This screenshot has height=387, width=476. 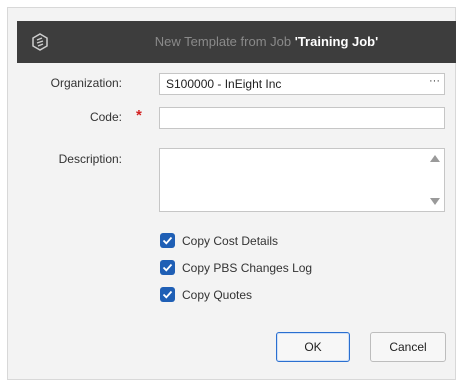 I want to click on dialog-titlebar: New Template from Job 'Training Job', so click(x=236, y=42).